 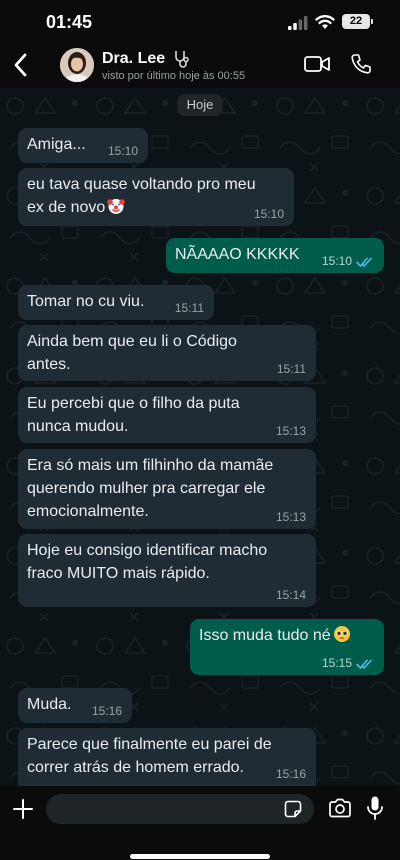 What do you see at coordinates (336, 663) in the screenshot?
I see `message-time: 15:15` at bounding box center [336, 663].